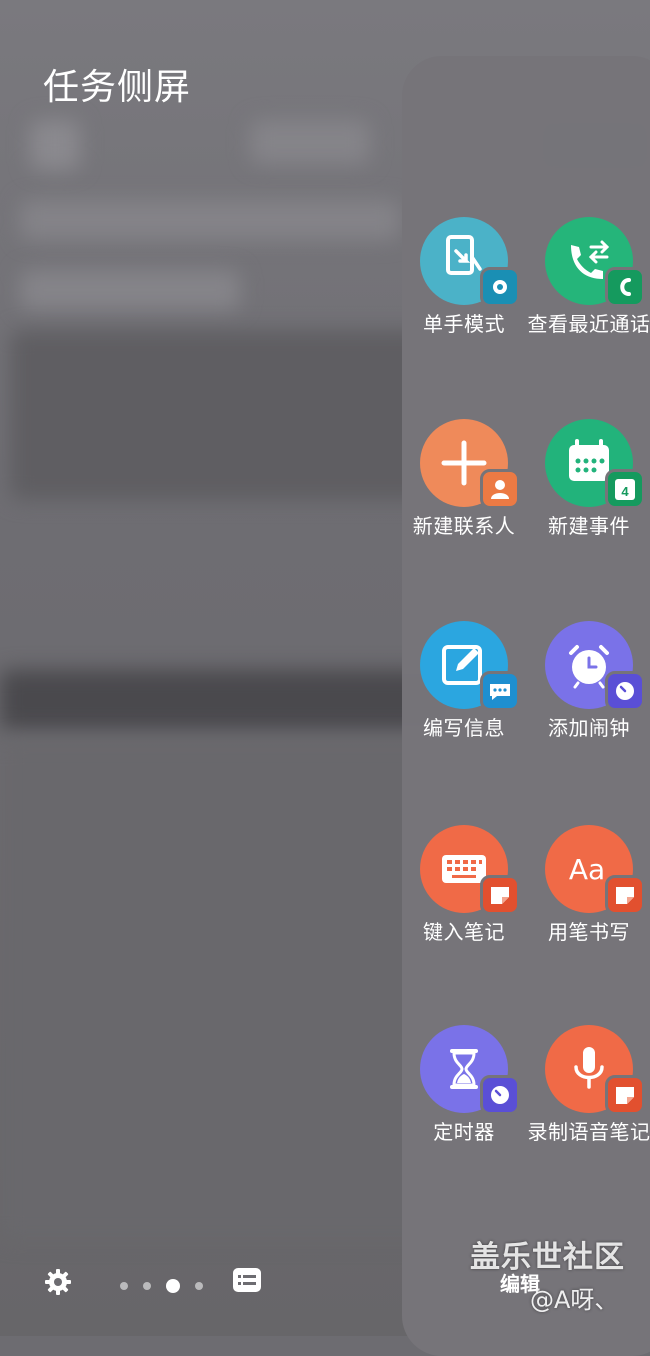  I want to click on gear-badge-icon, so click(500, 287).